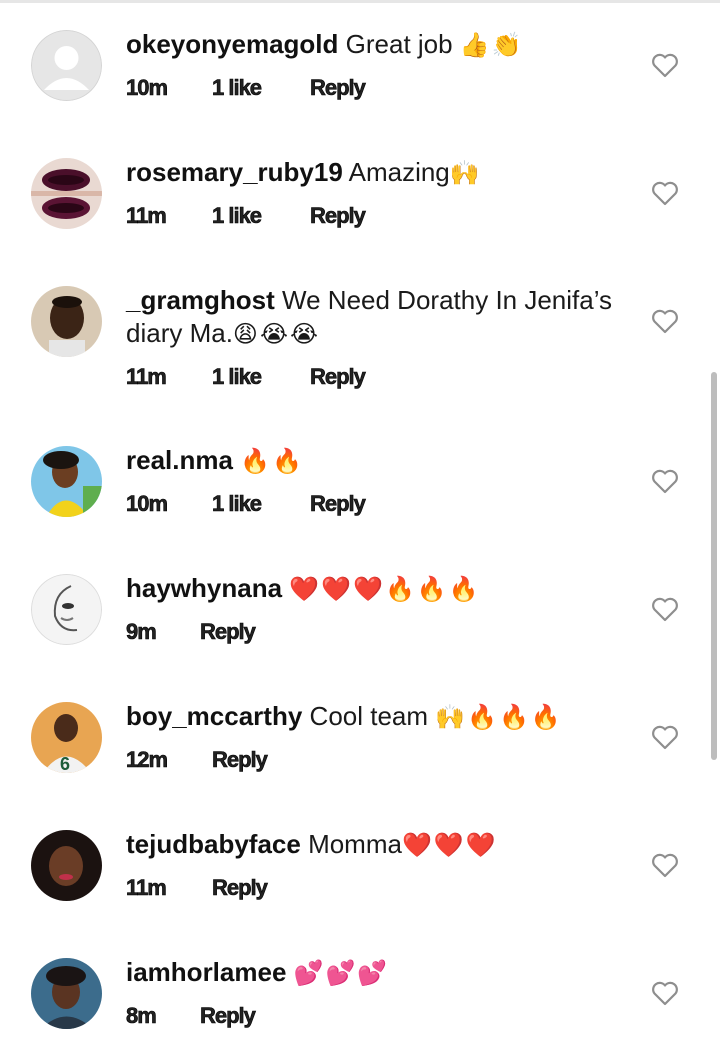  I want to click on avatar: 6, so click(66, 737).